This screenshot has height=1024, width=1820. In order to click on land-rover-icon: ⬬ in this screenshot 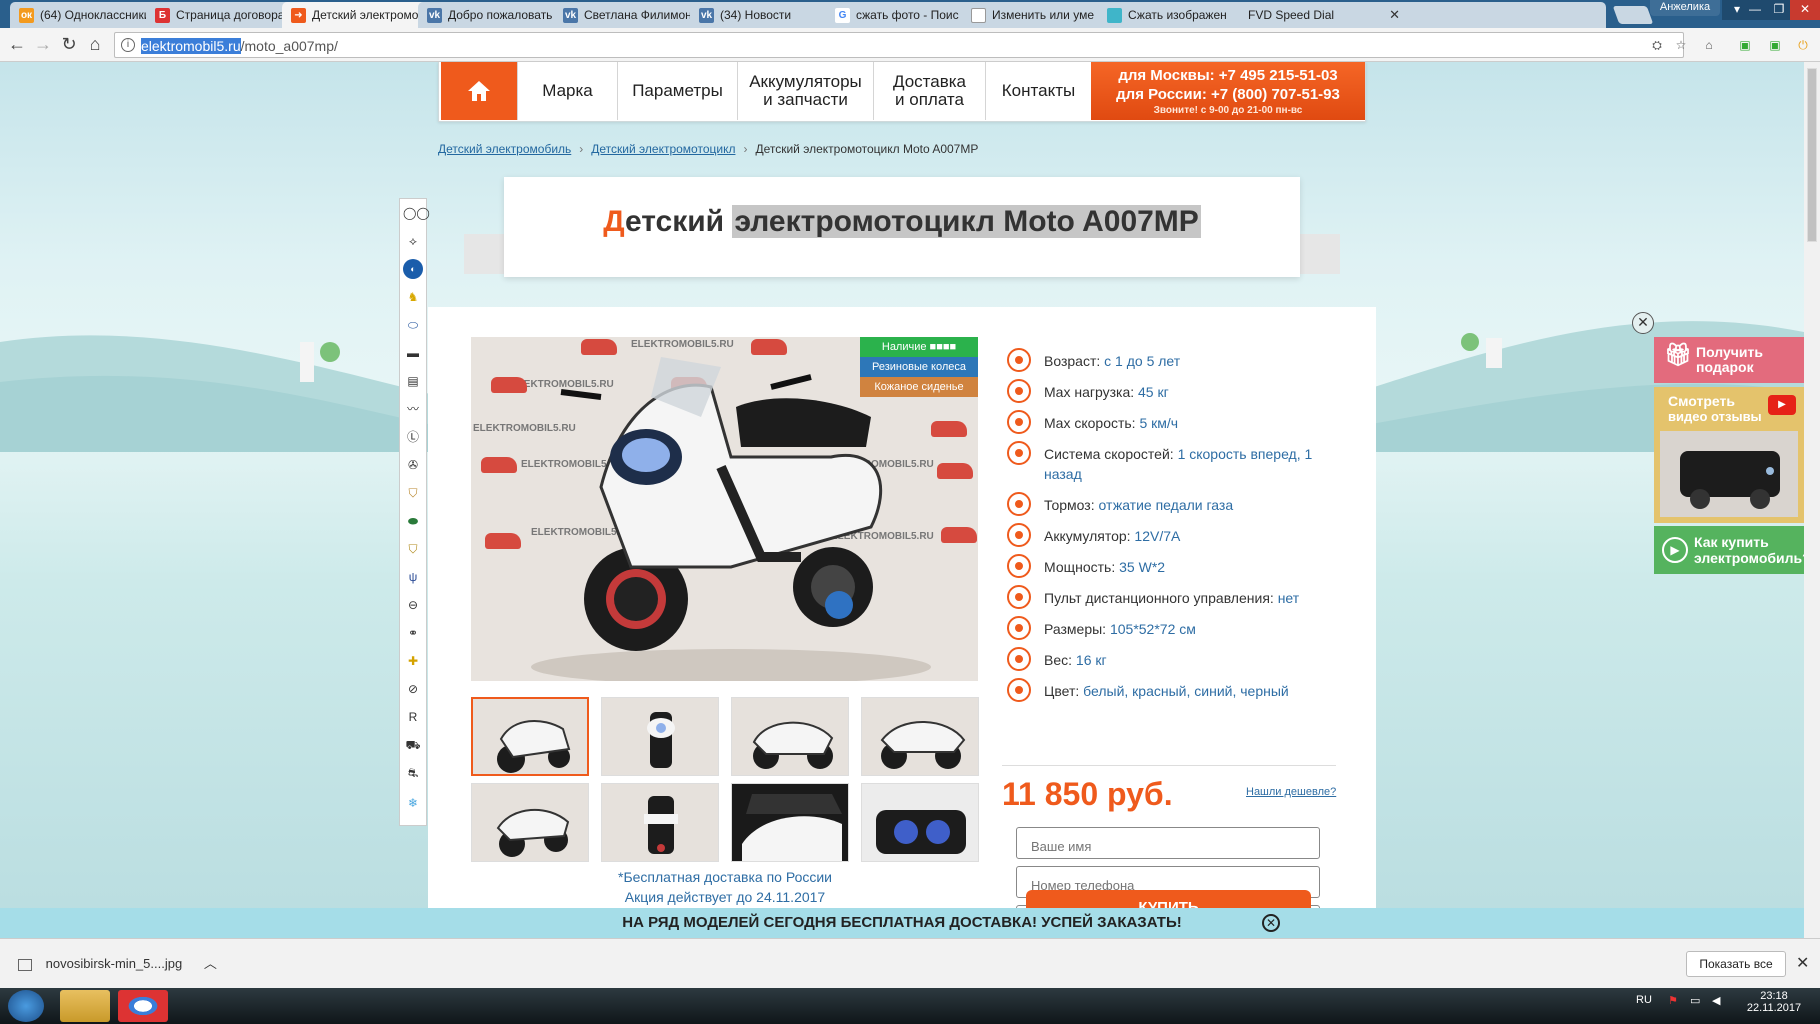, I will do `click(413, 521)`.